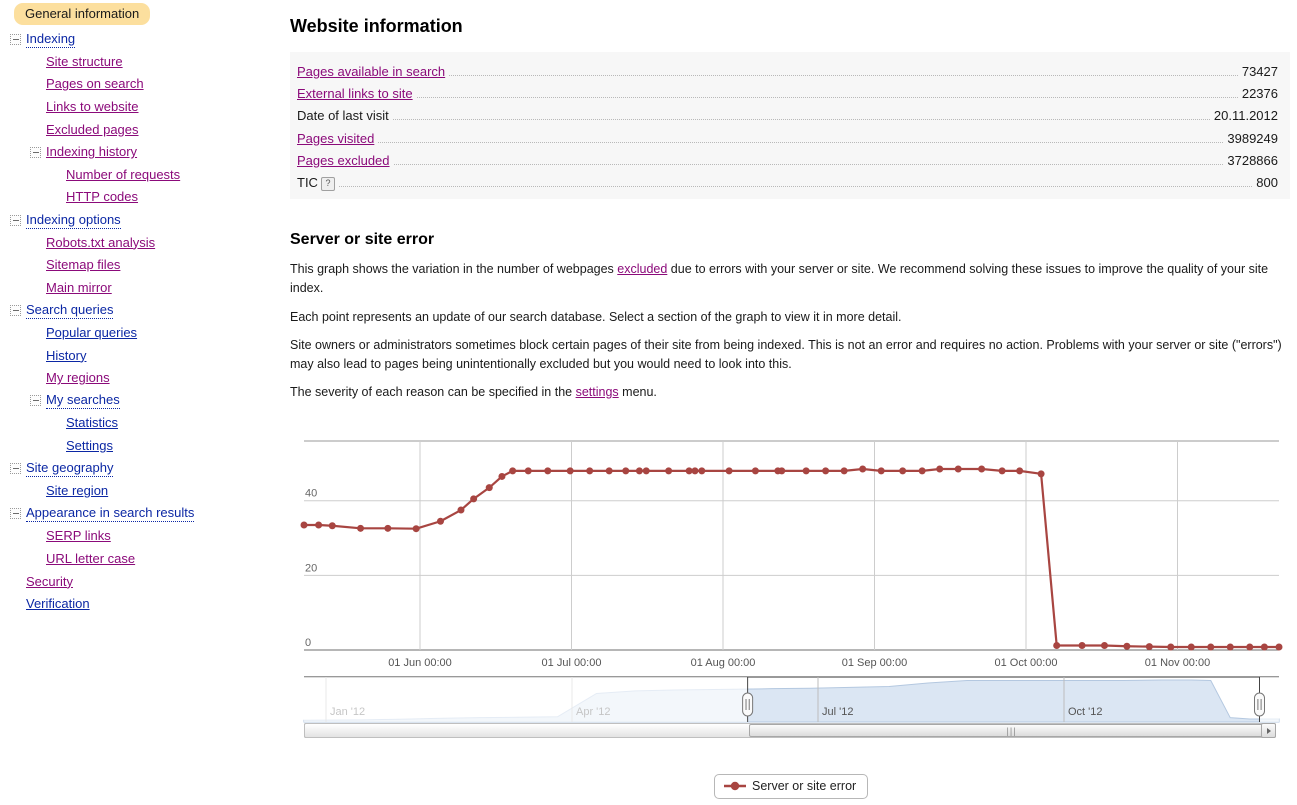  What do you see at coordinates (79, 288) in the screenshot?
I see `sidebar-item-label: Main mirror` at bounding box center [79, 288].